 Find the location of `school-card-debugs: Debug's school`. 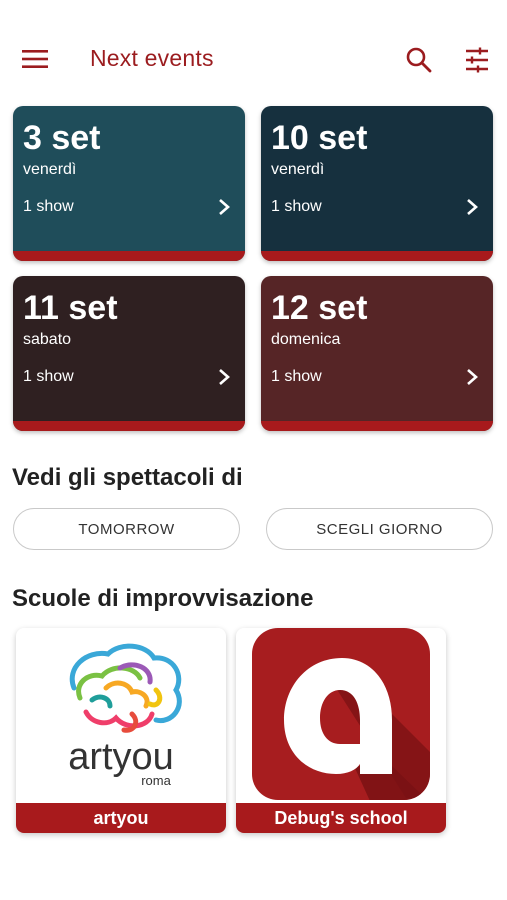

school-card-debugs: Debug's school is located at coordinates (341, 730).